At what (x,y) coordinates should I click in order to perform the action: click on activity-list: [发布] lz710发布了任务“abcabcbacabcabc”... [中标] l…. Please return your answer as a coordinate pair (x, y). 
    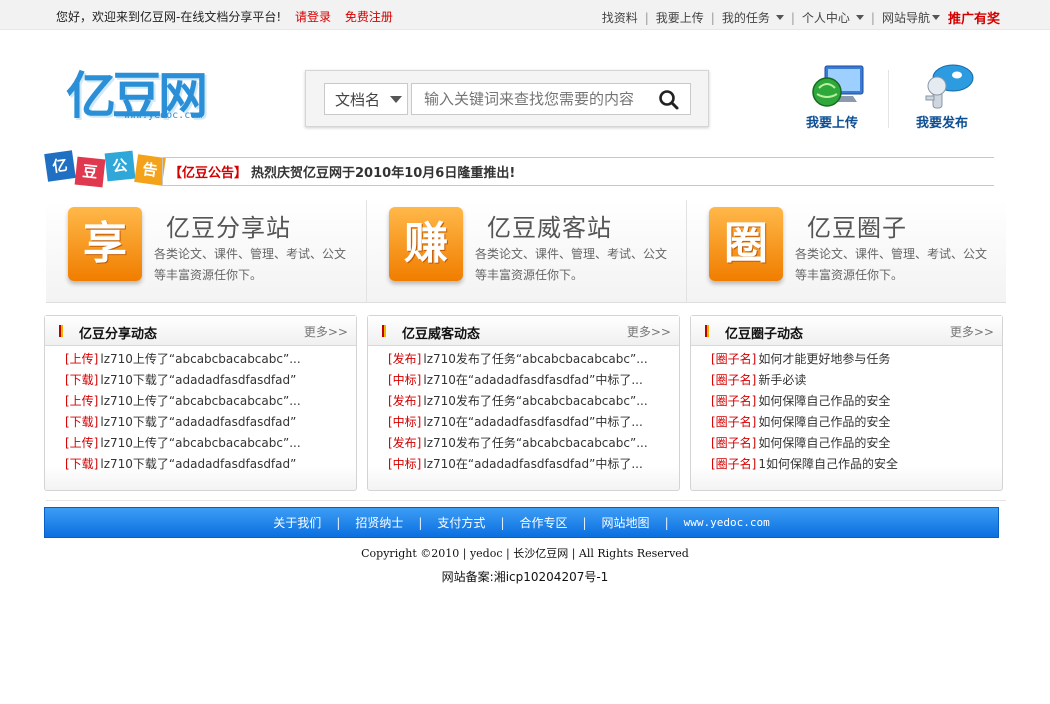
    Looking at the image, I should click on (530, 412).